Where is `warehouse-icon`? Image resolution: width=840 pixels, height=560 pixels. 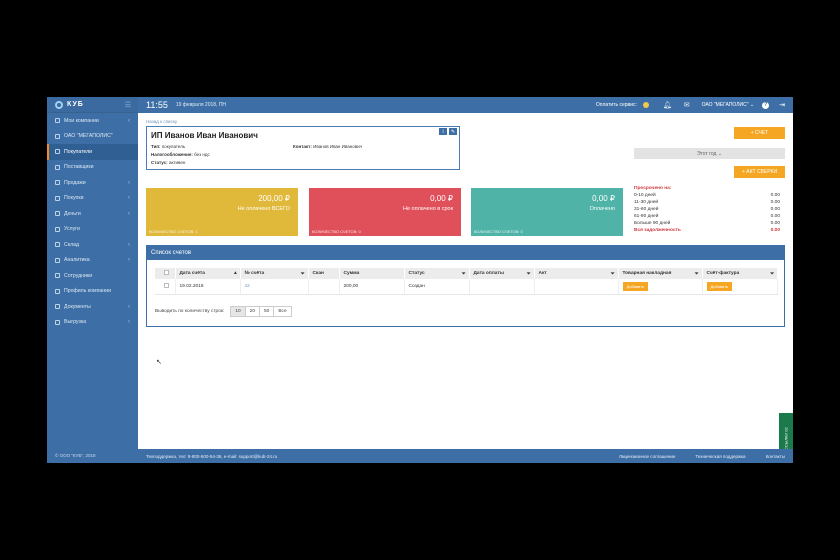 warehouse-icon is located at coordinates (57, 245).